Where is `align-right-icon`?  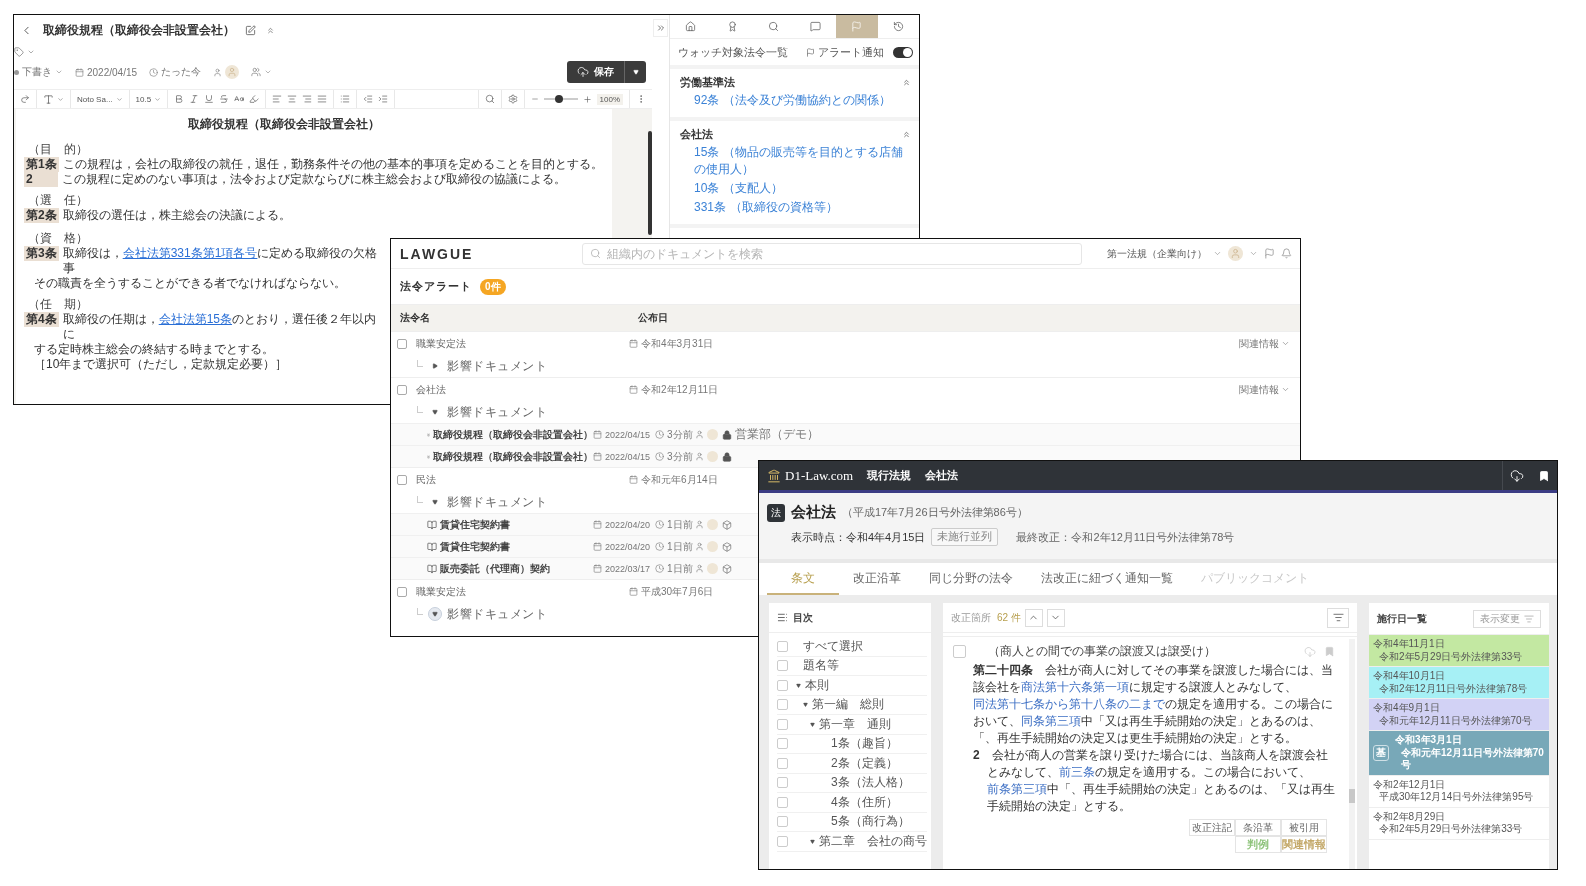
align-right-icon is located at coordinates (307, 99).